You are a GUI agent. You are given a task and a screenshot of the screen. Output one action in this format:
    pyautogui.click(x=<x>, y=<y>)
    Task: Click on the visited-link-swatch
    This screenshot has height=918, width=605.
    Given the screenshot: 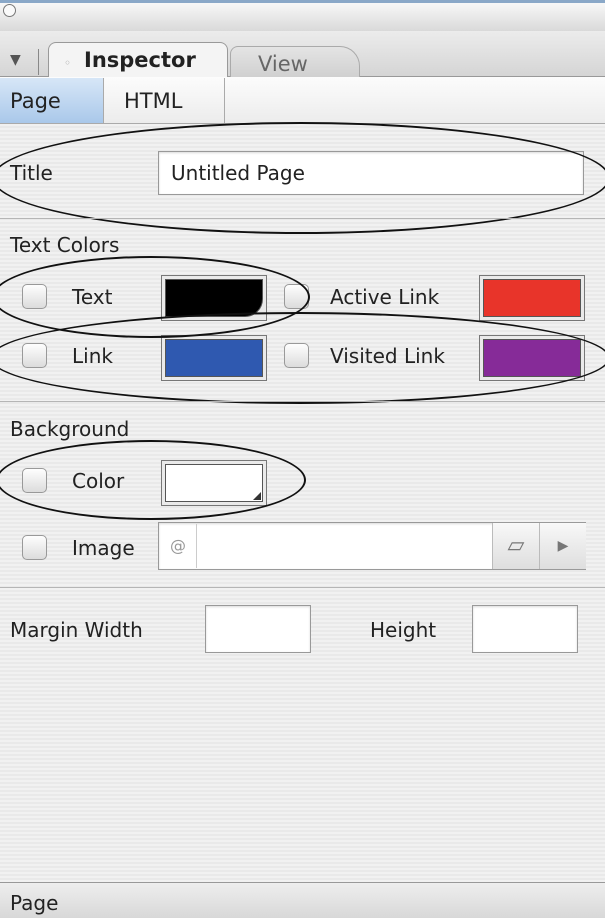 What is the action you would take?
    pyautogui.click(x=532, y=358)
    